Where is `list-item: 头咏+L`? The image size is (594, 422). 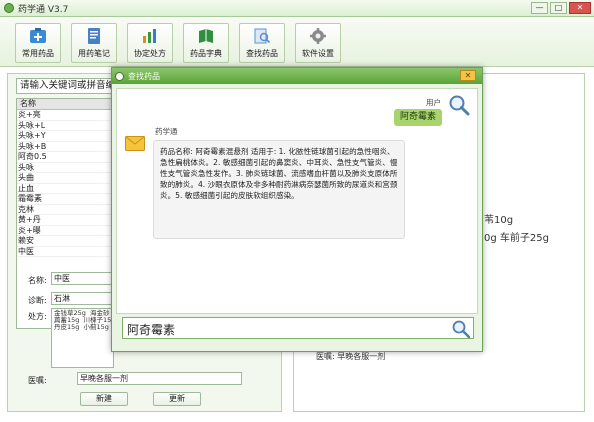 list-item: 头咏+L is located at coordinates (65, 126).